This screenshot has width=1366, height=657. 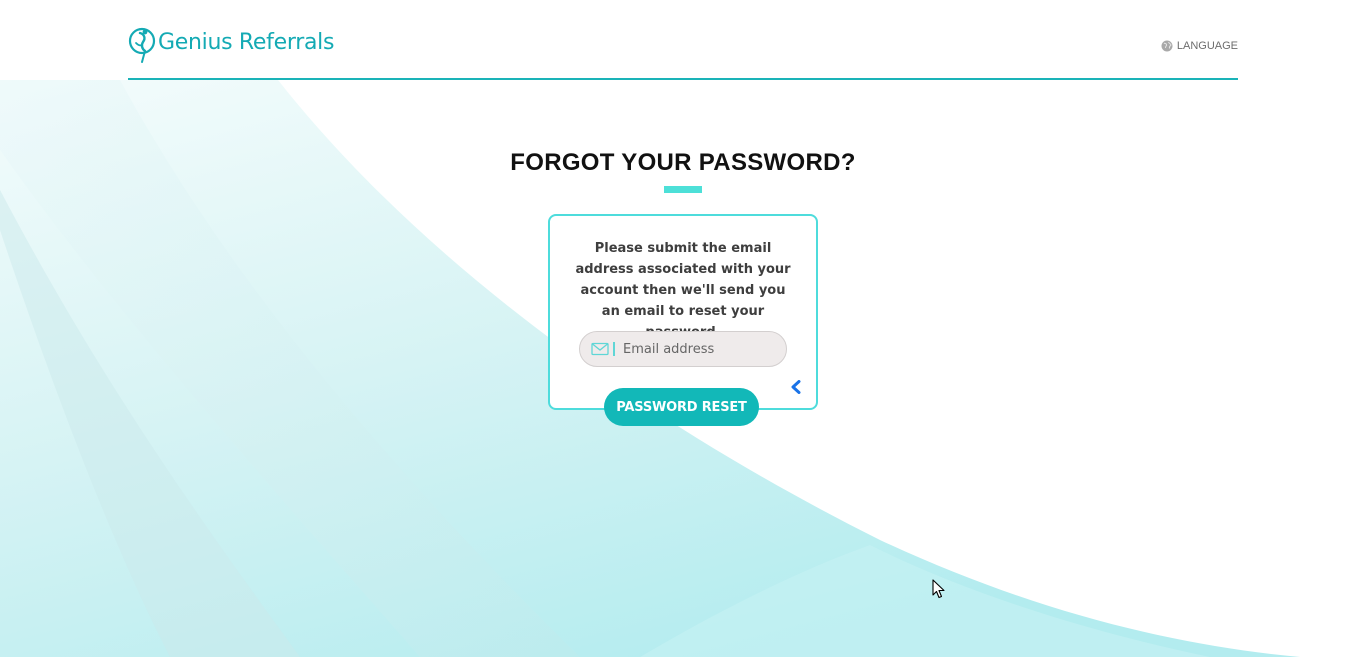 What do you see at coordinates (698, 349) in the screenshot?
I see `email-input` at bounding box center [698, 349].